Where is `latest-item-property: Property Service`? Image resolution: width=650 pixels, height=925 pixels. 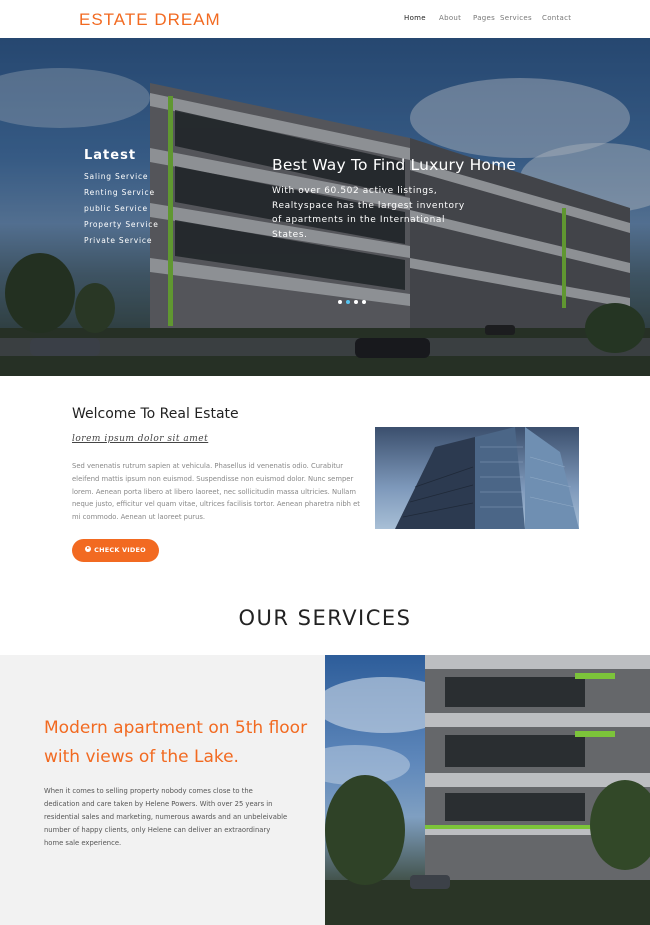
latest-item-property: Property Service is located at coordinates (121, 225).